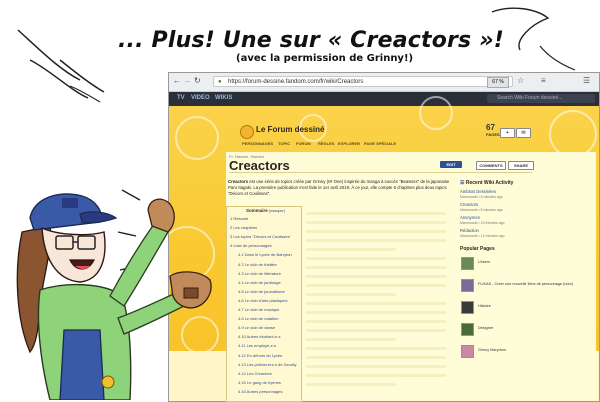  What do you see at coordinates (262, 300) in the screenshot?
I see `toc-item: 4.6 Le club d'arts plastiques` at bounding box center [262, 300].